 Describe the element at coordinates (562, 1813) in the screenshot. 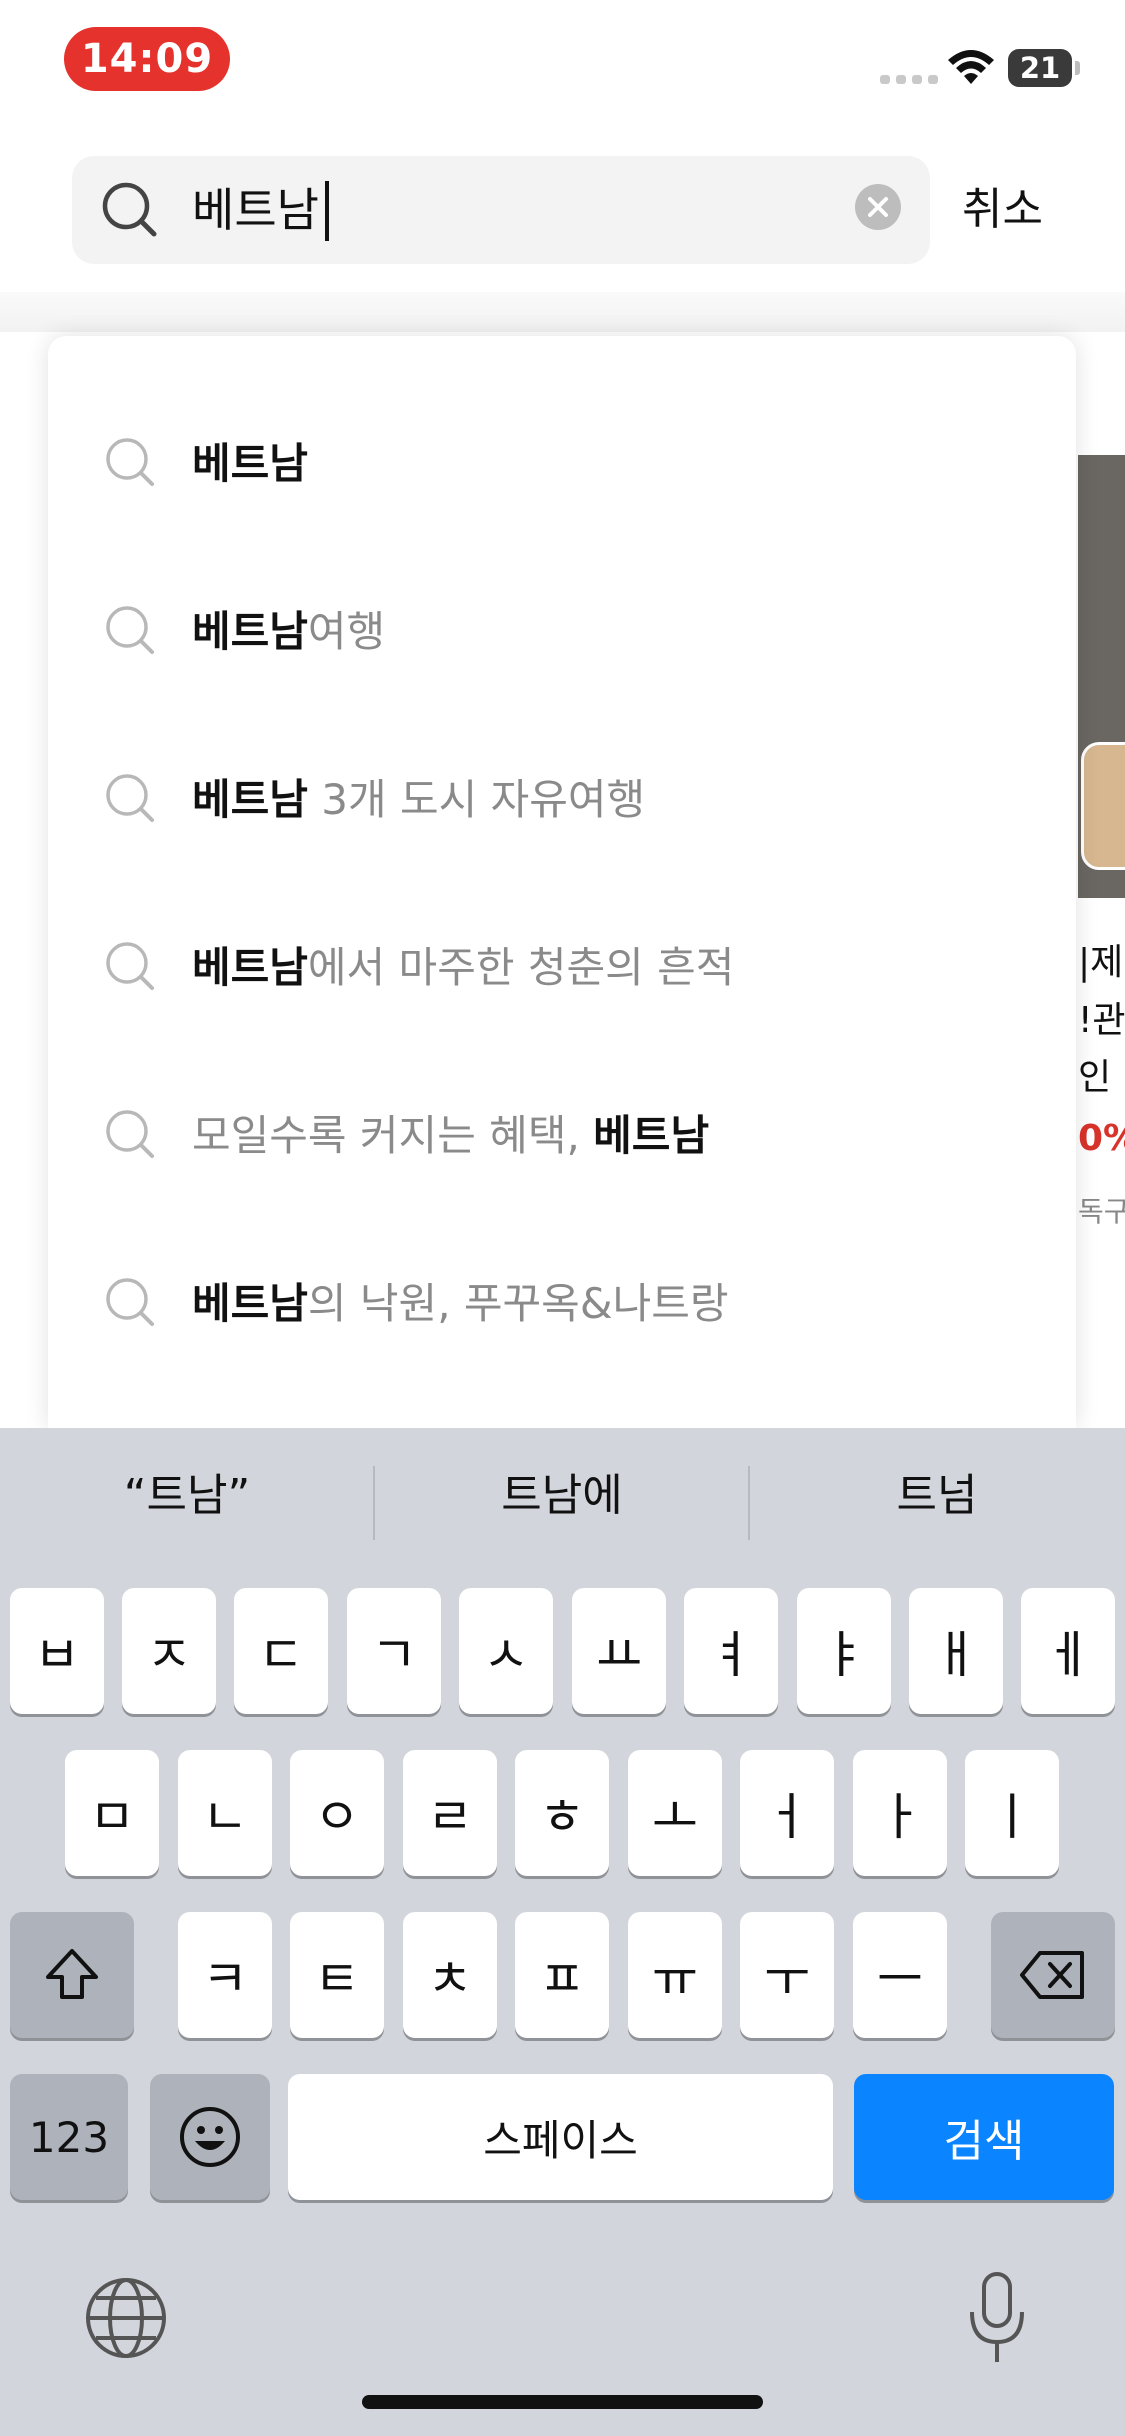

I see `key: ㅎ` at that location.